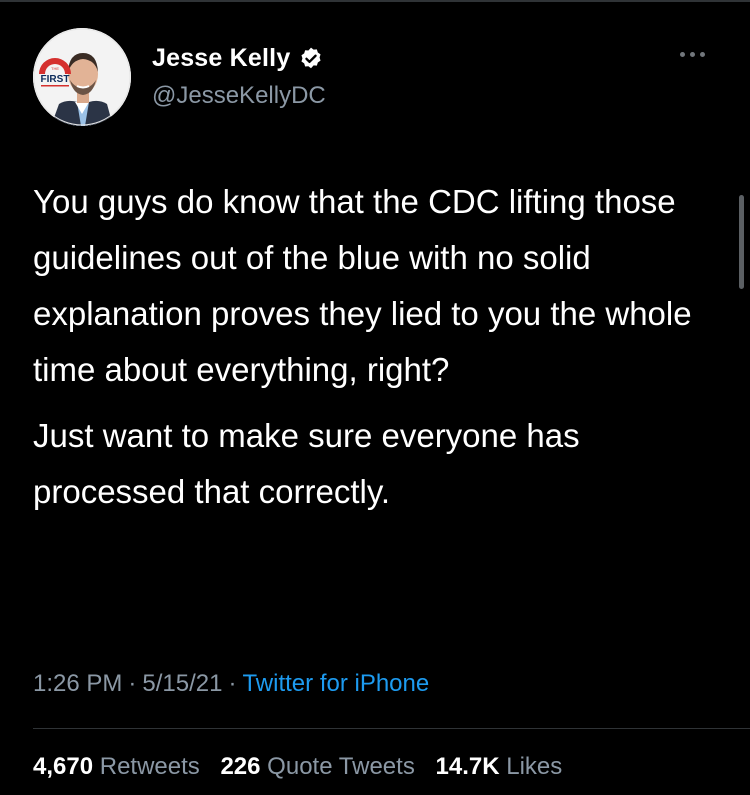 The image size is (750, 795). I want to click on more-options-icon, so click(697, 54).